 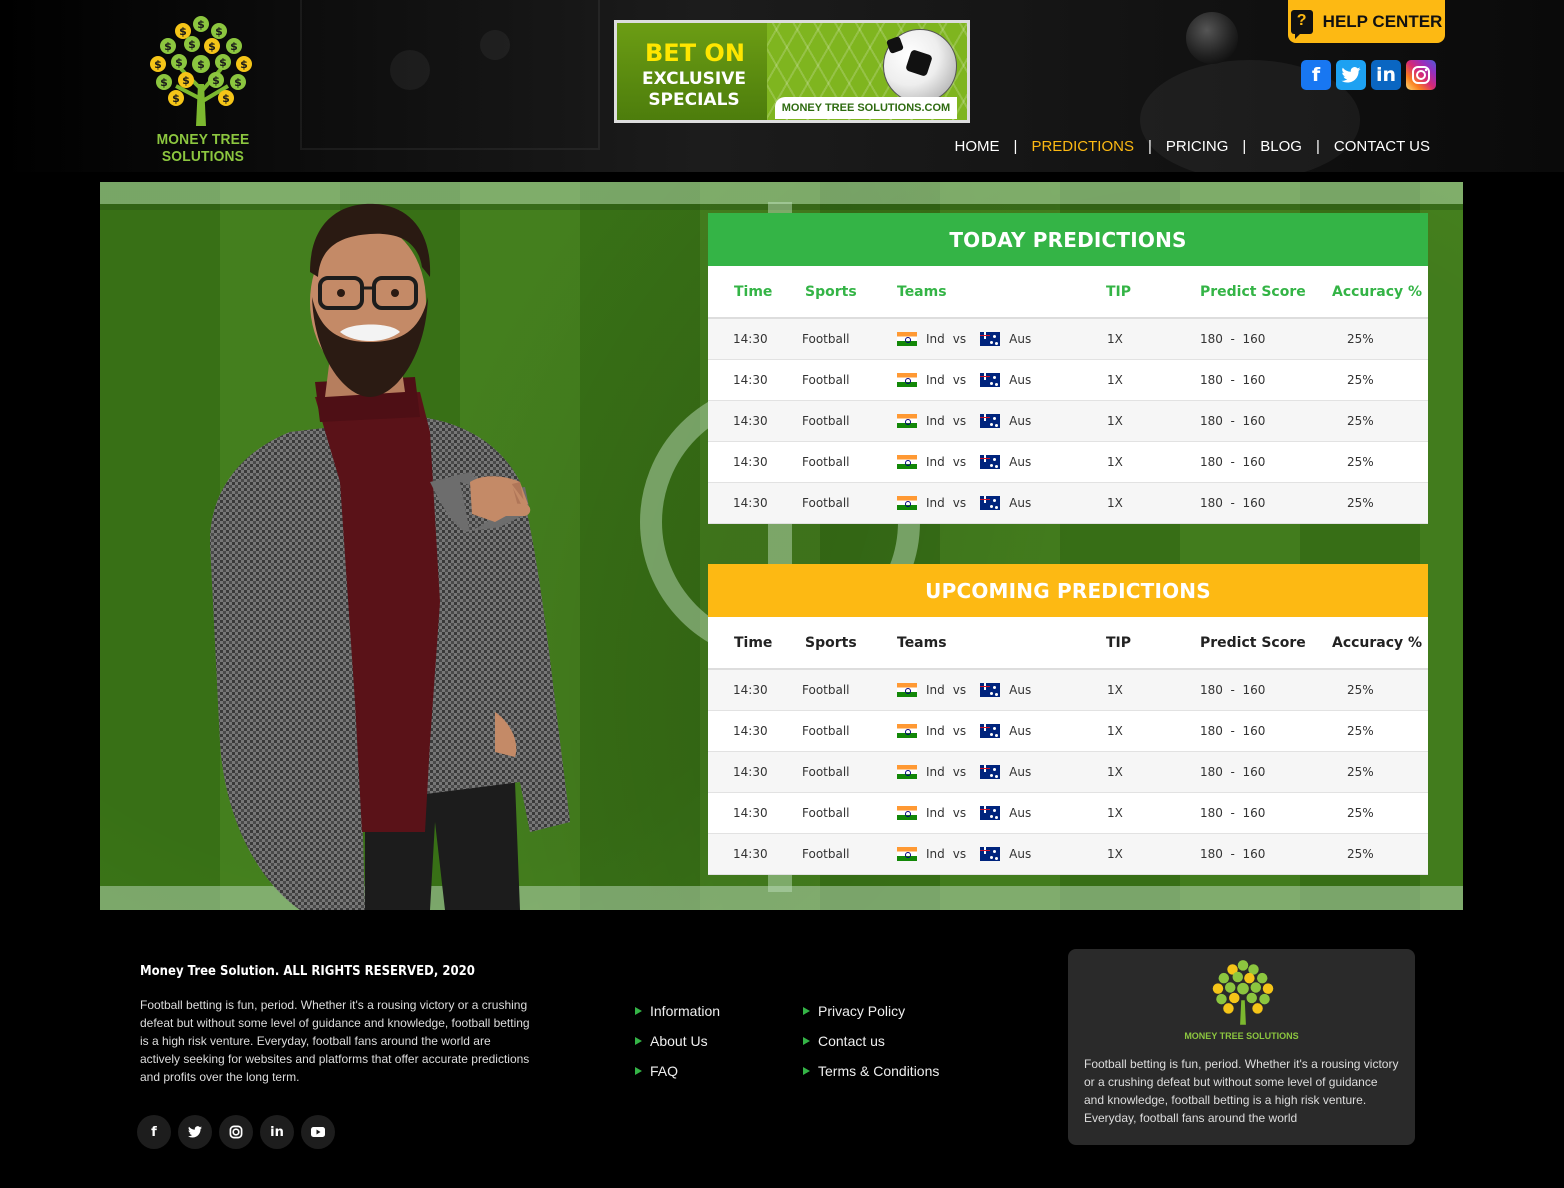 I want to click on youtube-icon, so click(x=318, y=1132).